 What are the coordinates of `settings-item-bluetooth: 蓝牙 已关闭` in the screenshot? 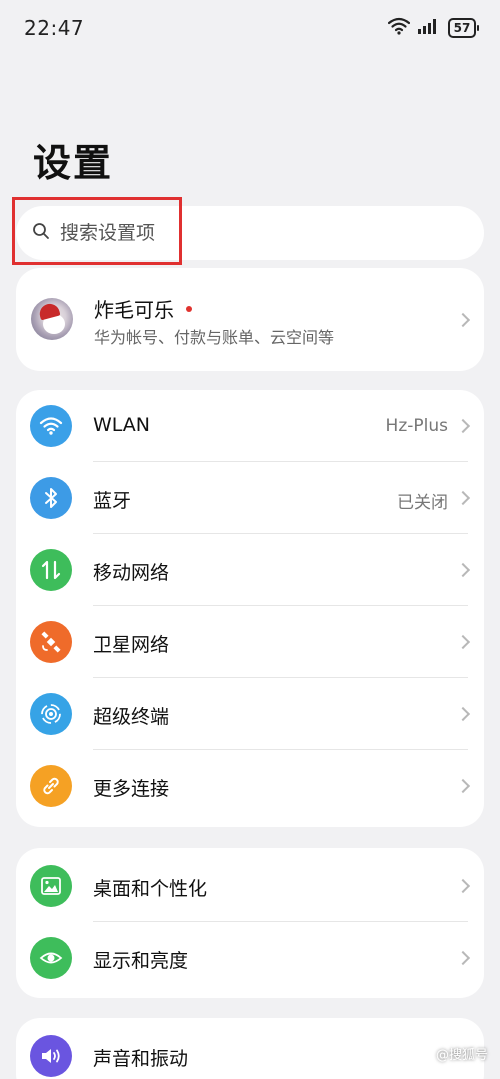 It's located at (250, 498).